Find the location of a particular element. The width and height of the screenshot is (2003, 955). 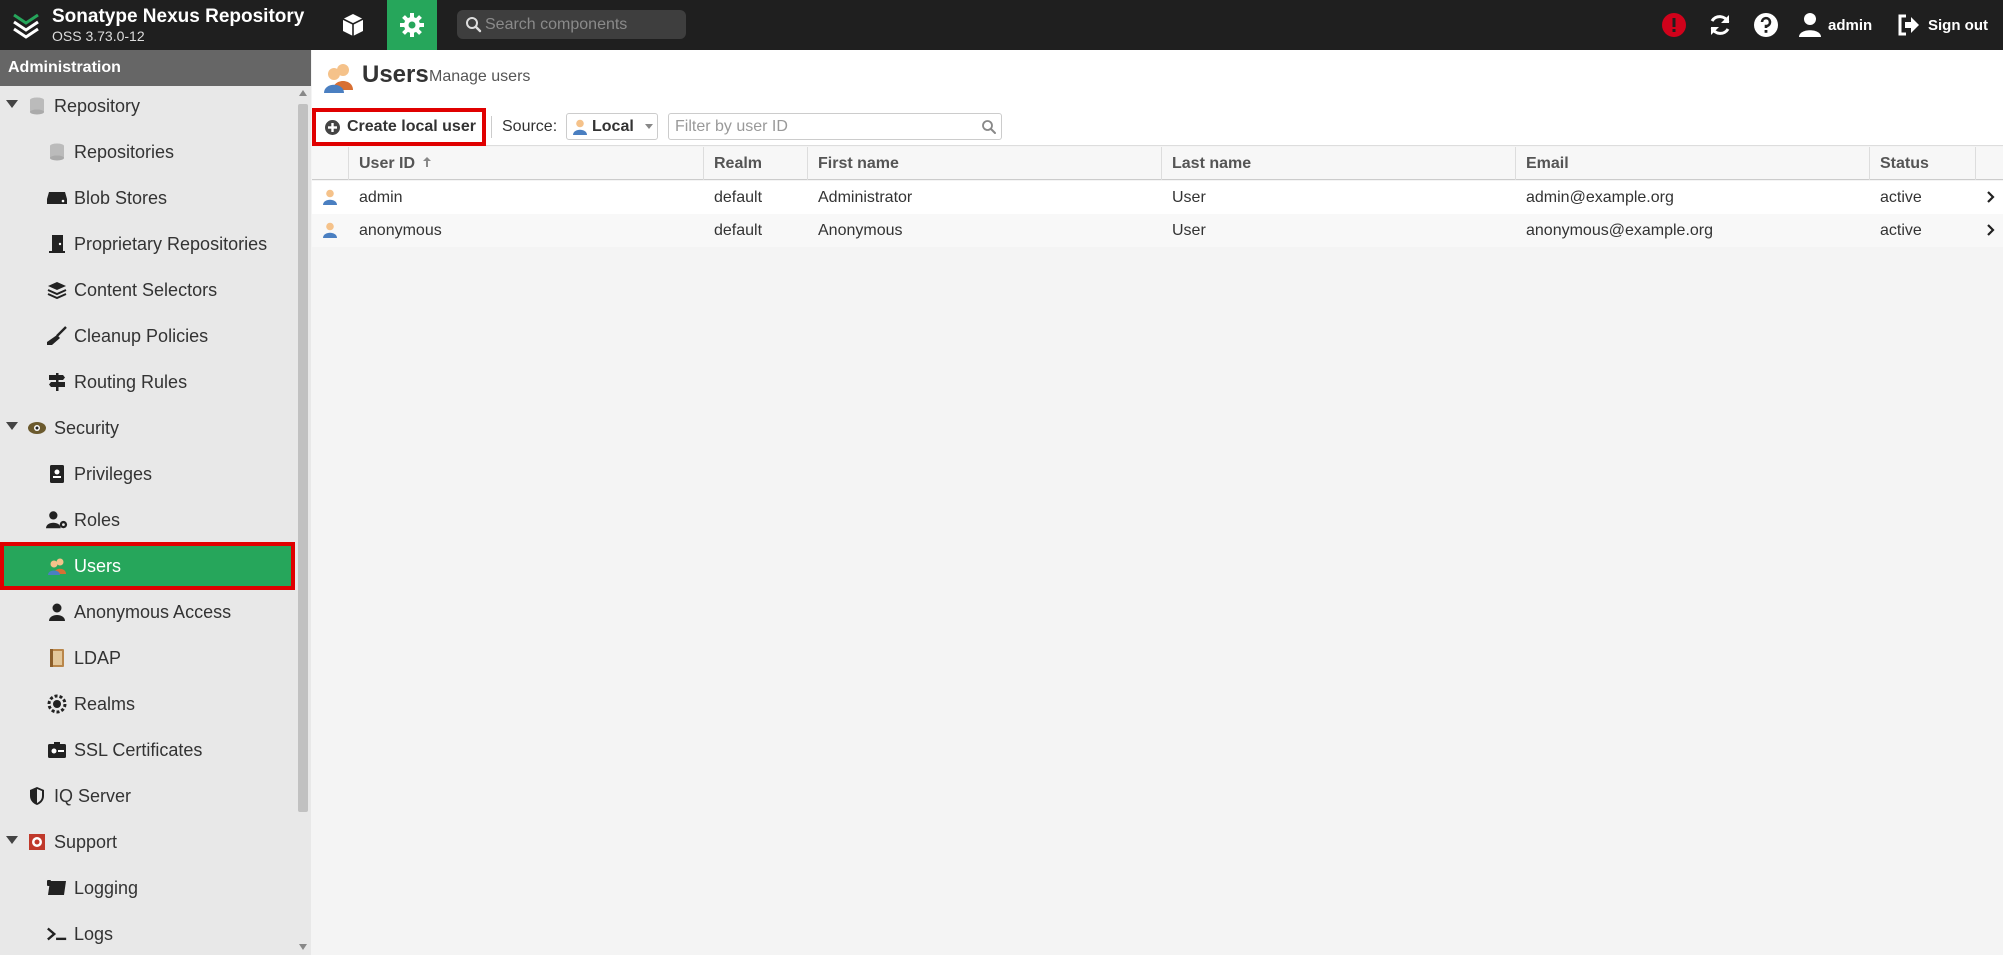

sidebar-item-ssl-certificates: SSL Certificates is located at coordinates (170, 750).